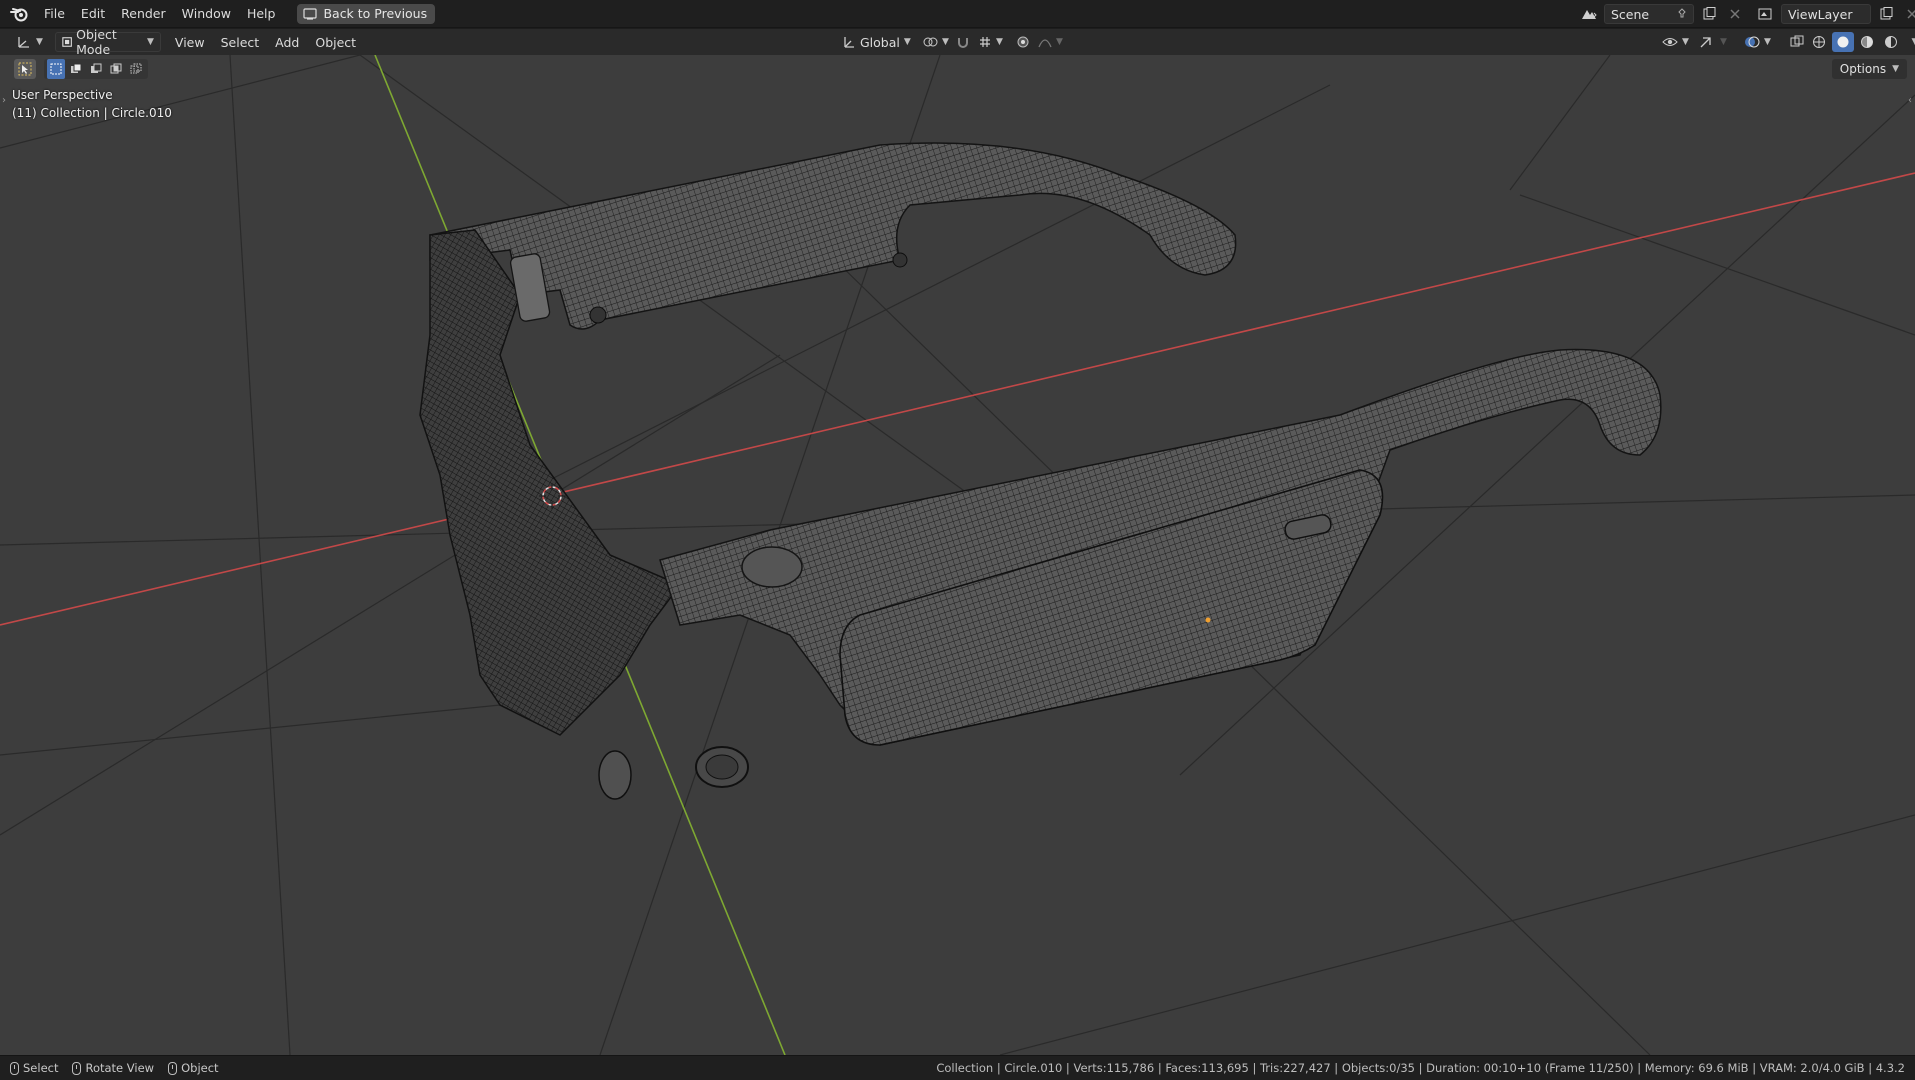 The width and height of the screenshot is (1915, 1080). What do you see at coordinates (4, 100) in the screenshot?
I see `toolbar-expand-icon: ›` at bounding box center [4, 100].